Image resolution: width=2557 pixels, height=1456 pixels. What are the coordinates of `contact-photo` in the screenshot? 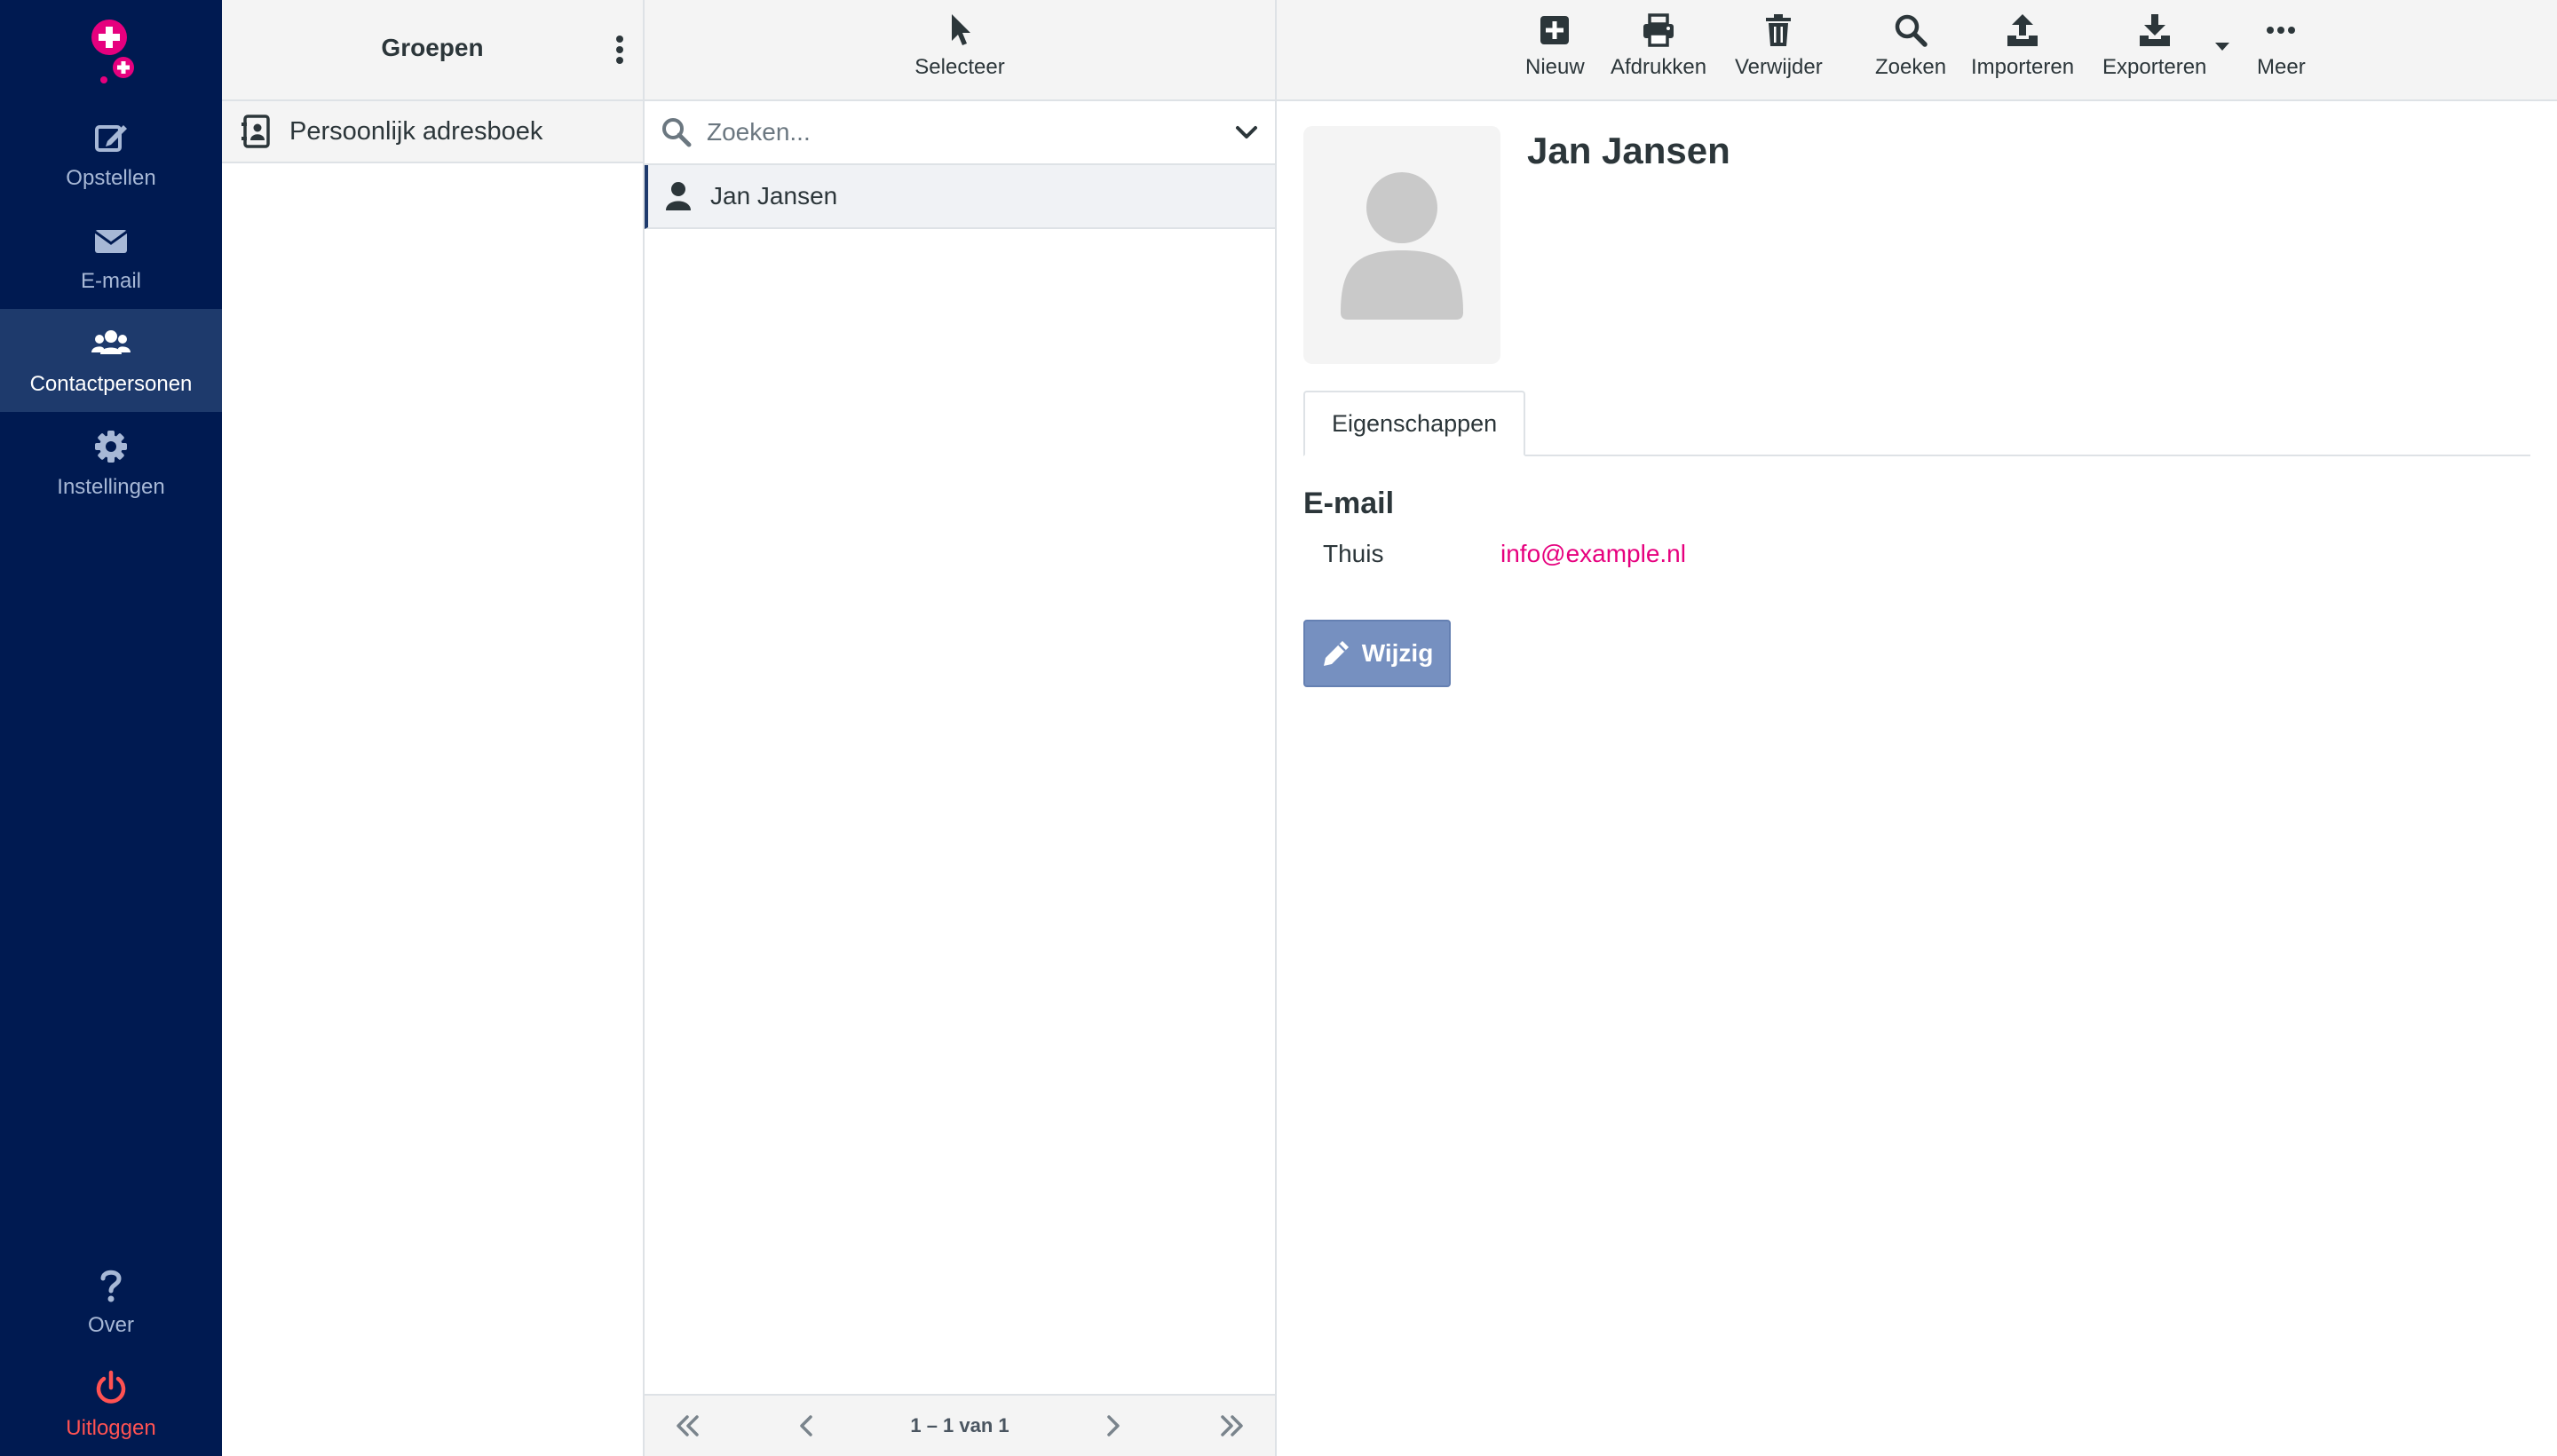 It's located at (1401, 245).